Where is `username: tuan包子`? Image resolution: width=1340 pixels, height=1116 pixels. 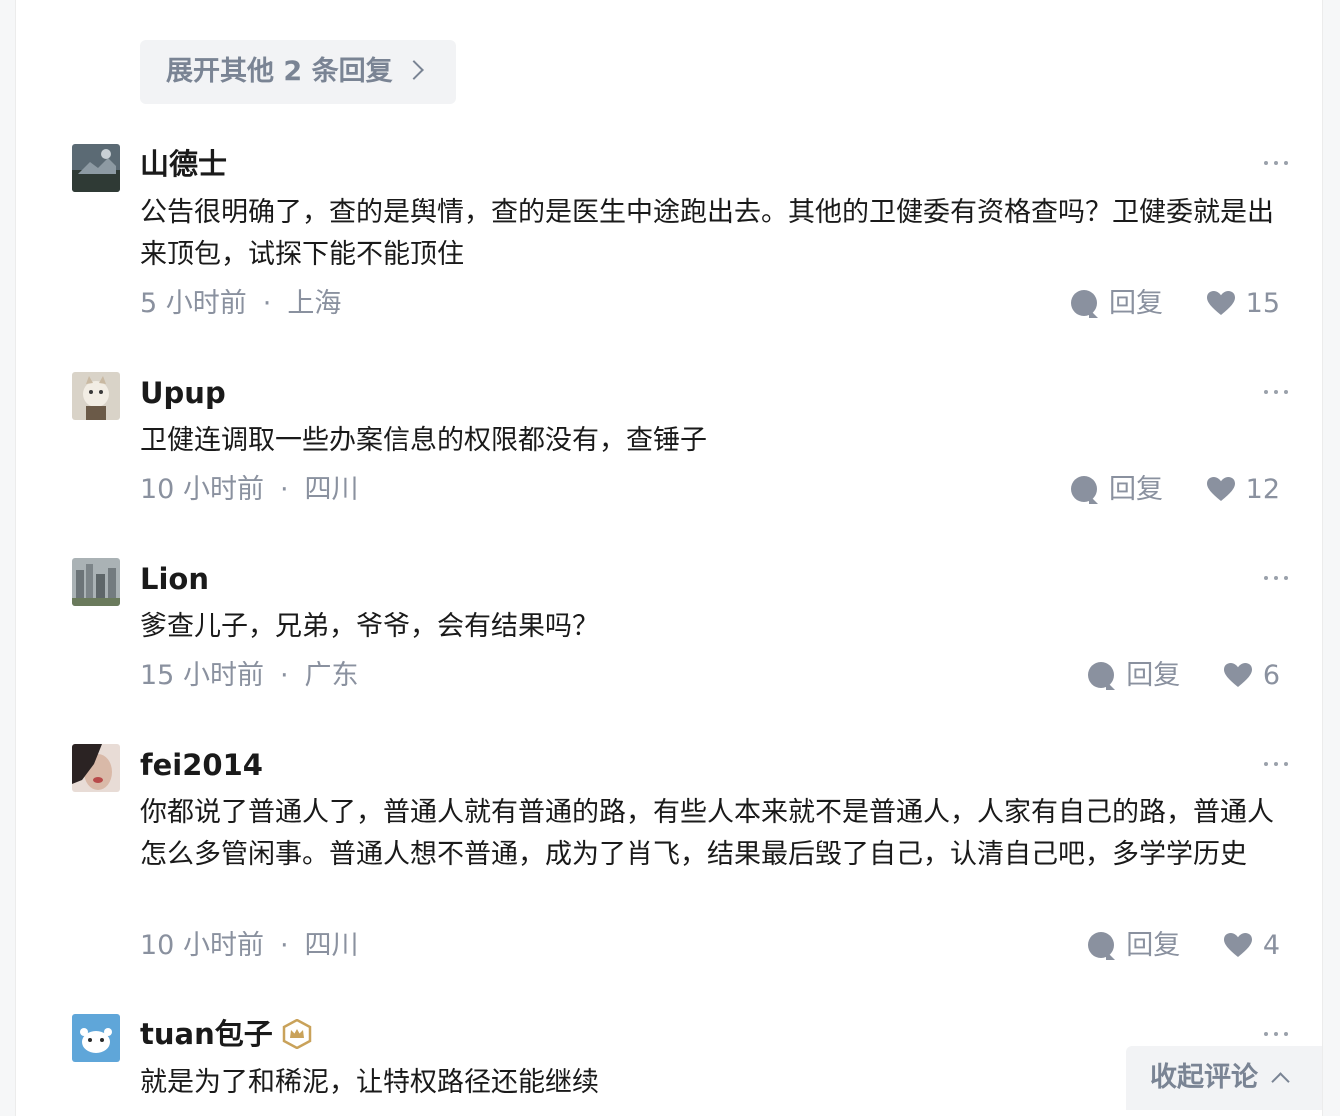 username: tuan包子 is located at coordinates (226, 1034).